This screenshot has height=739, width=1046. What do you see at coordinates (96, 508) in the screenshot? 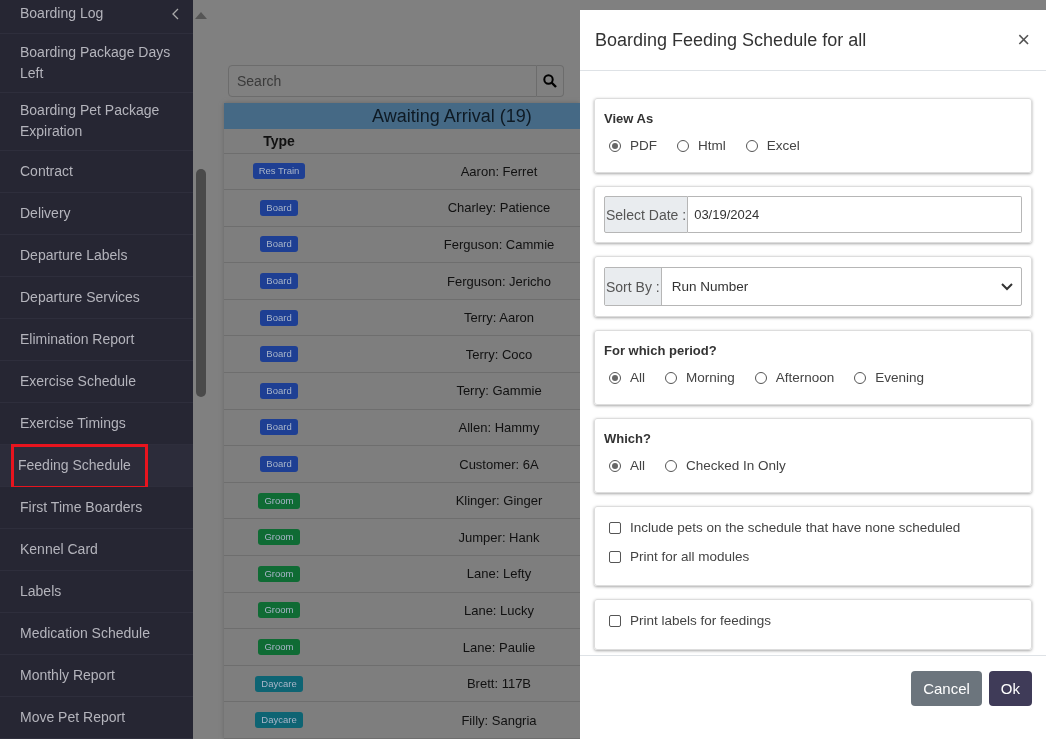
I see `sidebar-item: First Time Boarders` at bounding box center [96, 508].